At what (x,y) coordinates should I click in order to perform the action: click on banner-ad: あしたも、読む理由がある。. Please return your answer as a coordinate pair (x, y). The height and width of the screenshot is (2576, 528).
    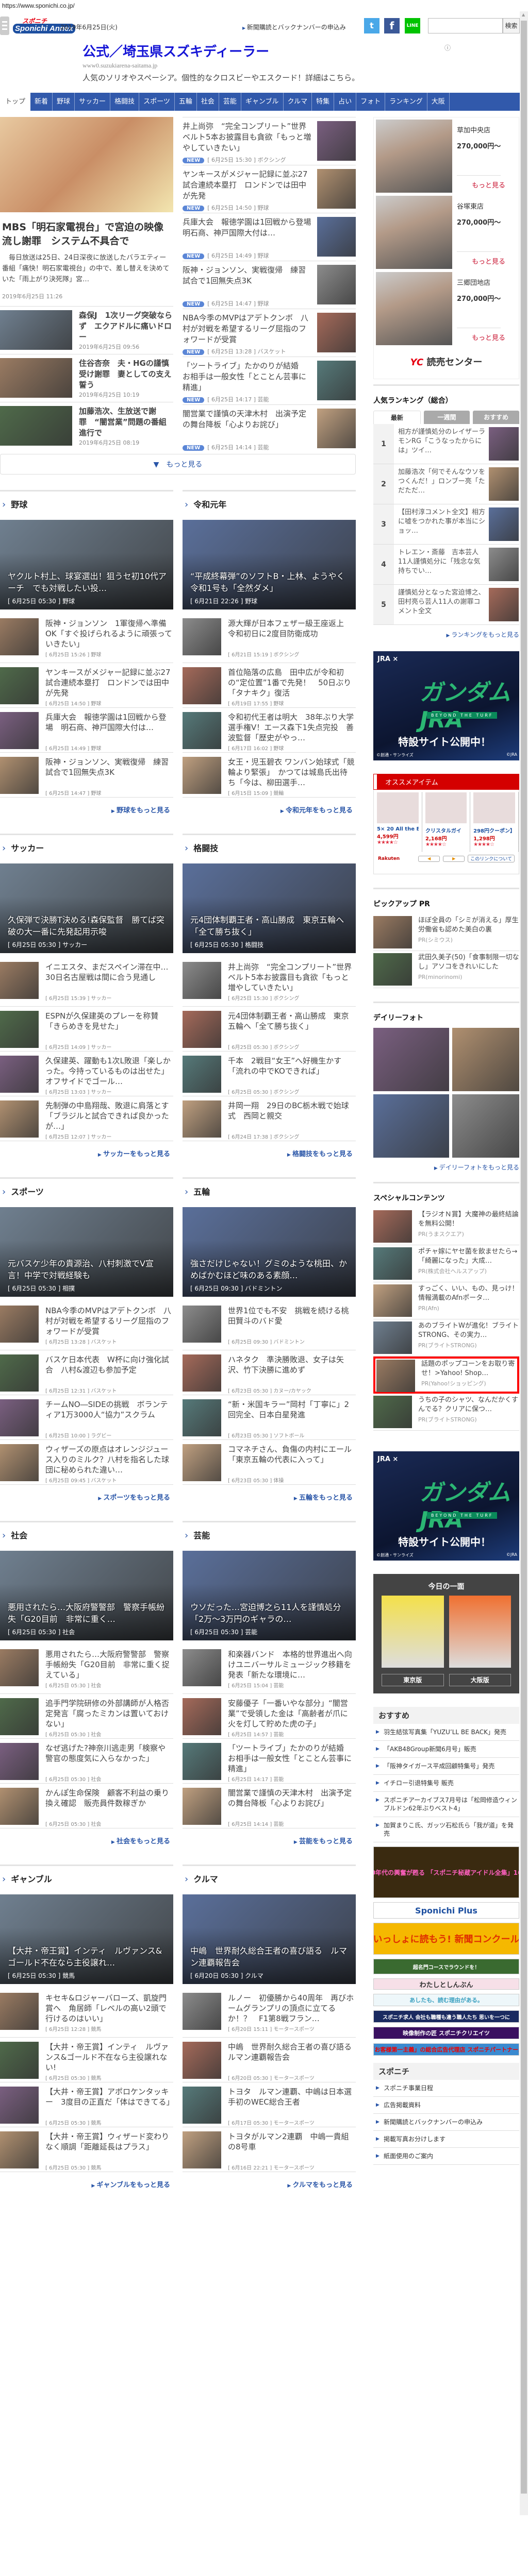
    Looking at the image, I should click on (446, 2000).